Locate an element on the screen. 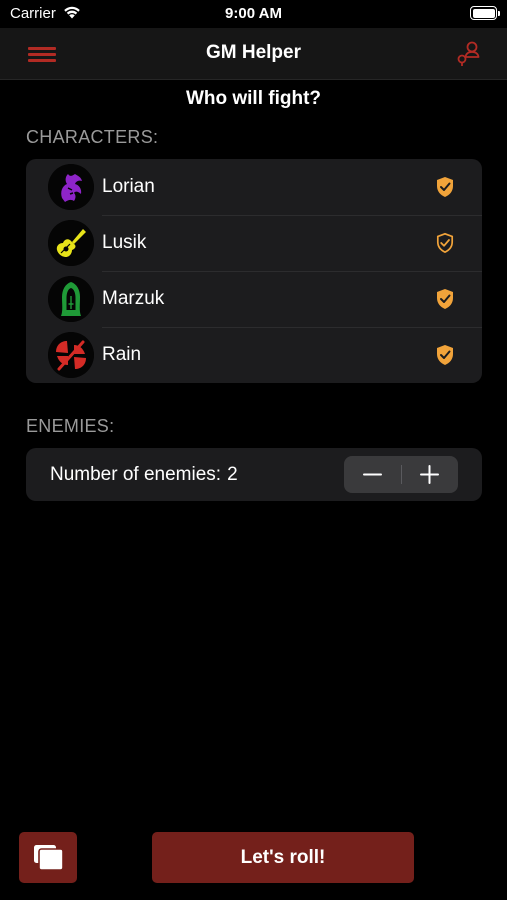  character-row-lorian: Lorian is located at coordinates (254, 187).